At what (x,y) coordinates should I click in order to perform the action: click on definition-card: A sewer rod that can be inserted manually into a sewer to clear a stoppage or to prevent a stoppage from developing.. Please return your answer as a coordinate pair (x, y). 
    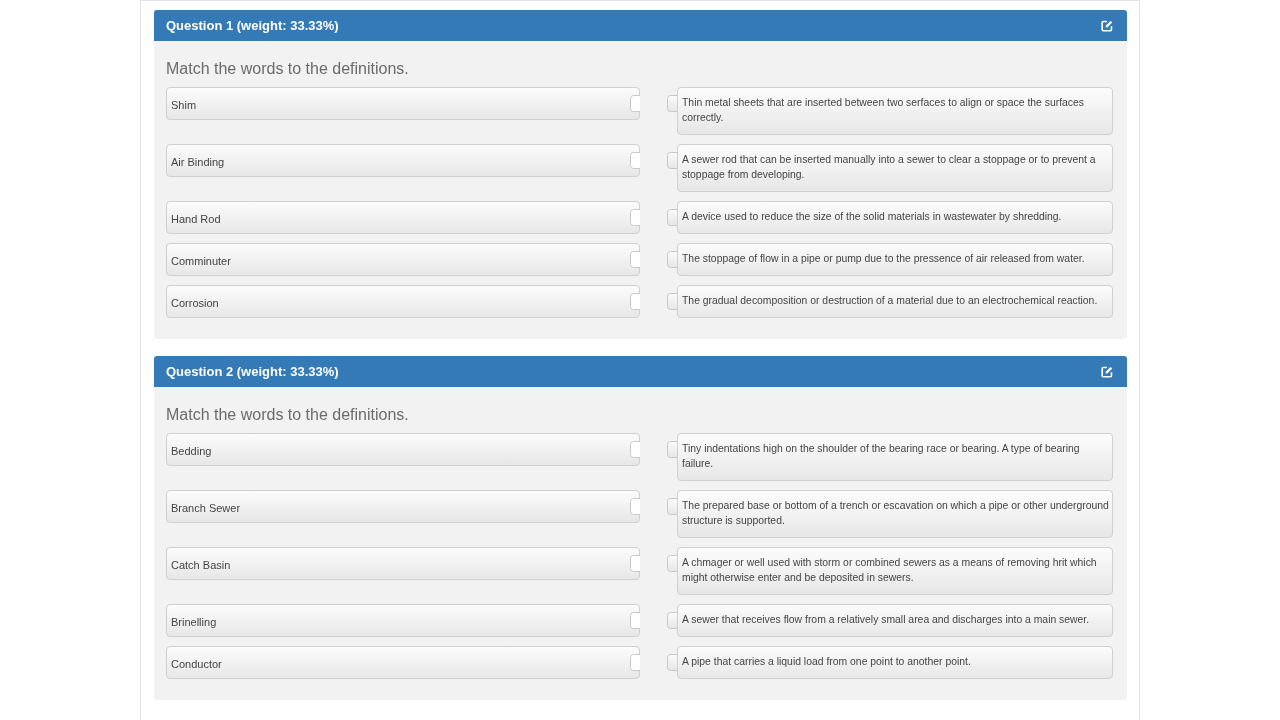
    Looking at the image, I should click on (895, 168).